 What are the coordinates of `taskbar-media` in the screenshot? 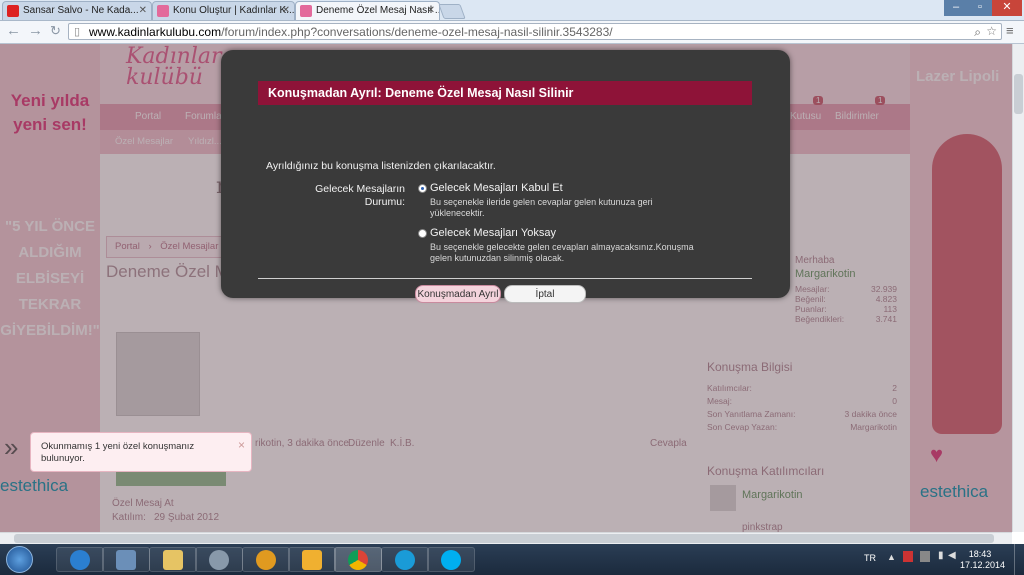 It's located at (266, 559).